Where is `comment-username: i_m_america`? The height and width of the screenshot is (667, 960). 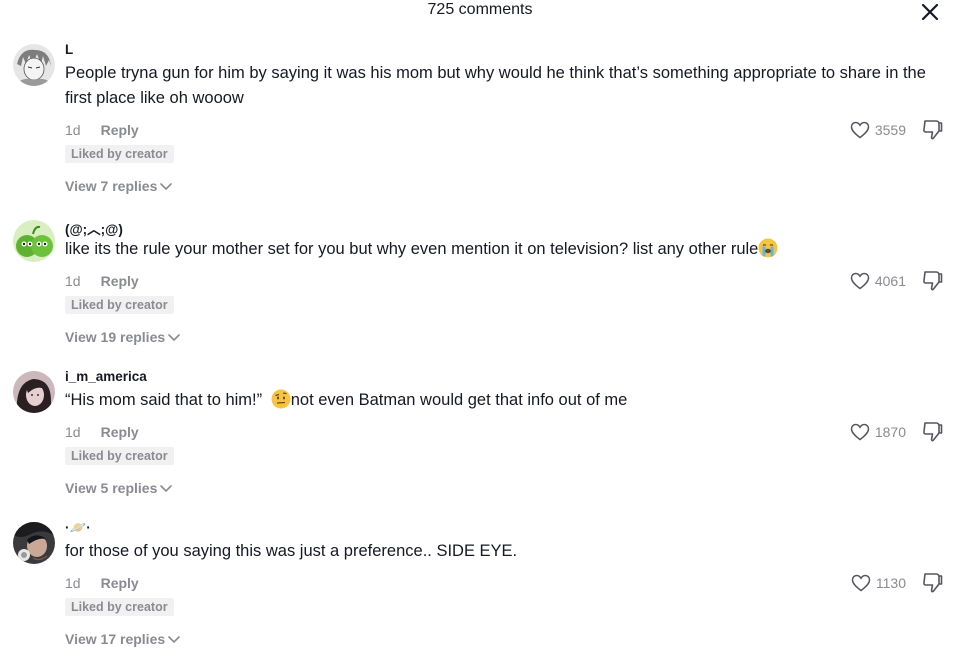 comment-username: i_m_america is located at coordinates (106, 376).